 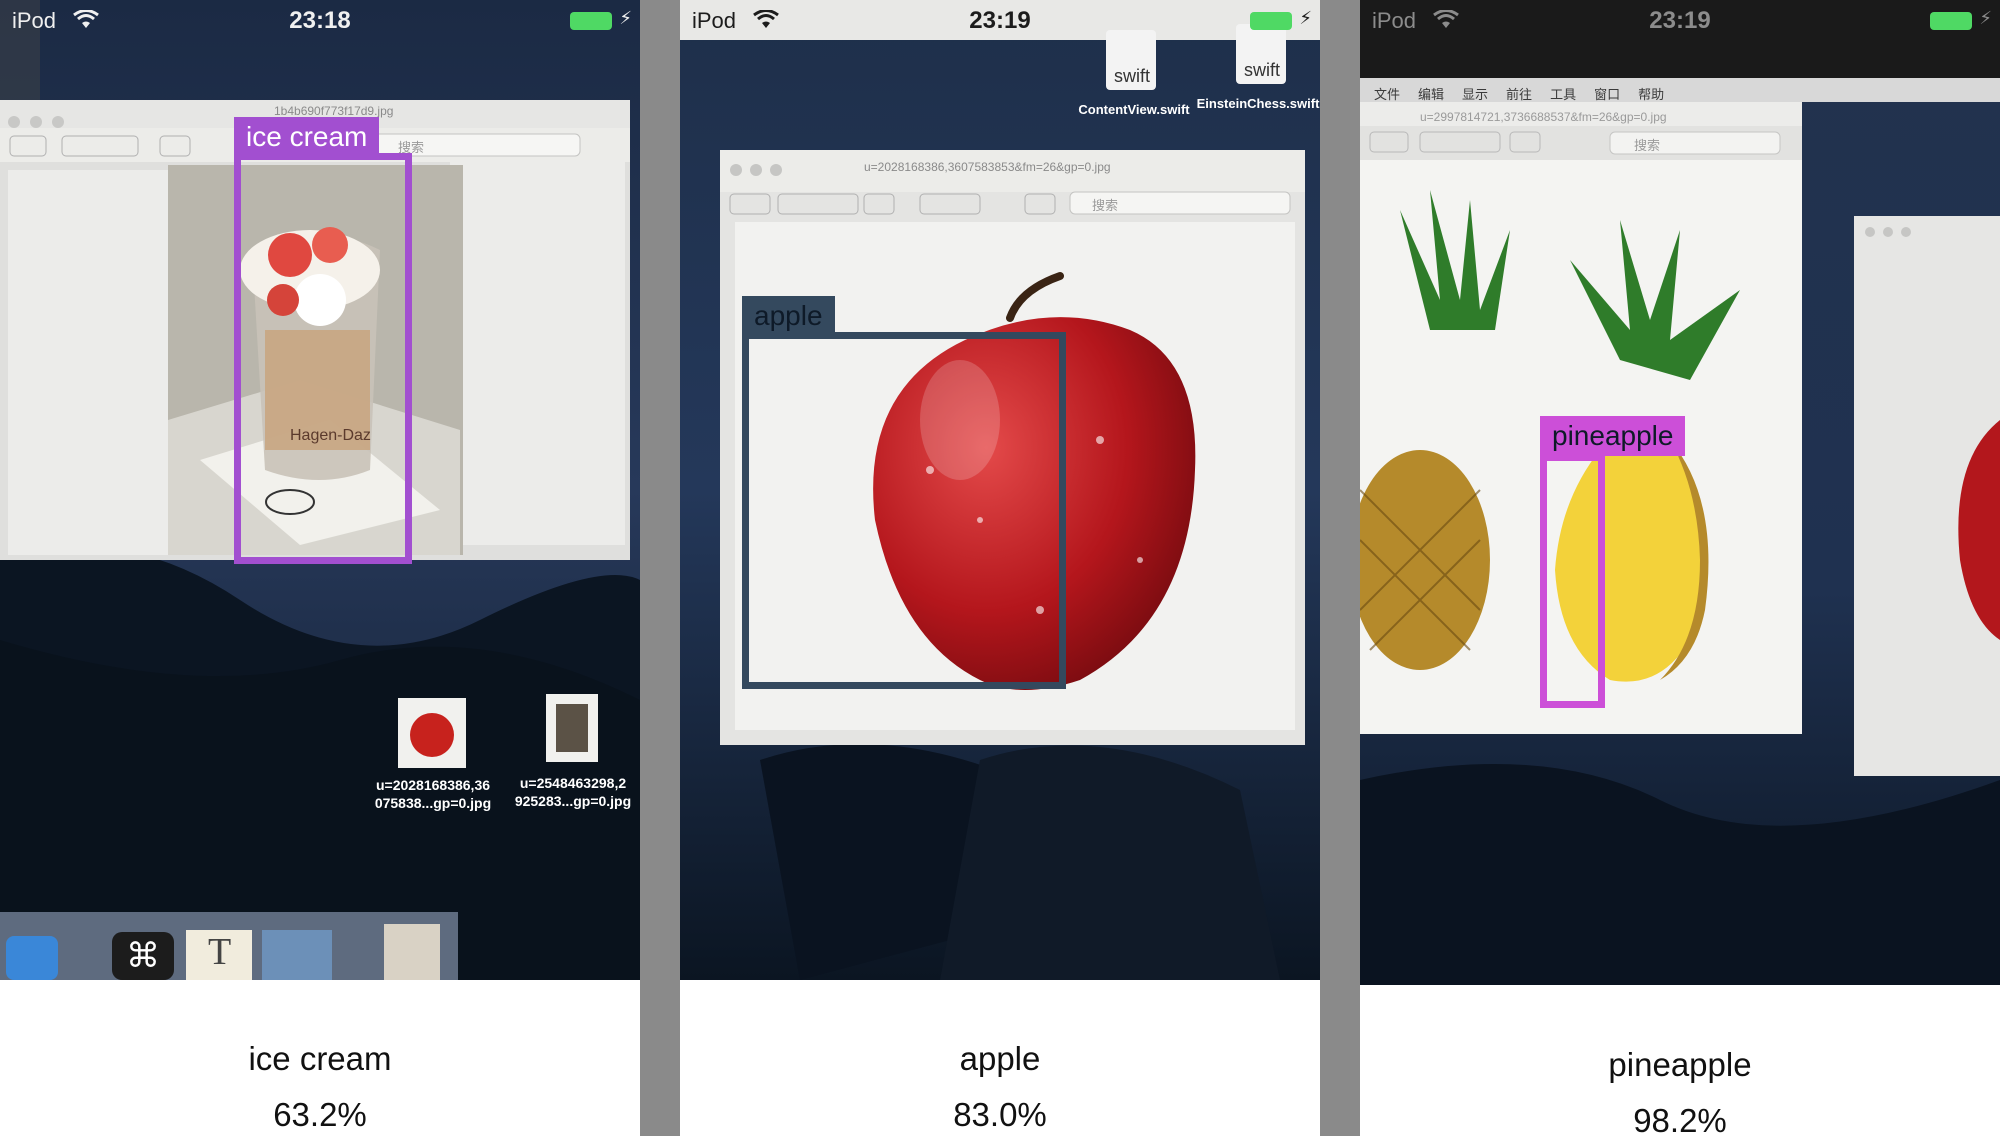 I want to click on result-name: apple, so click(x=1000, y=1058).